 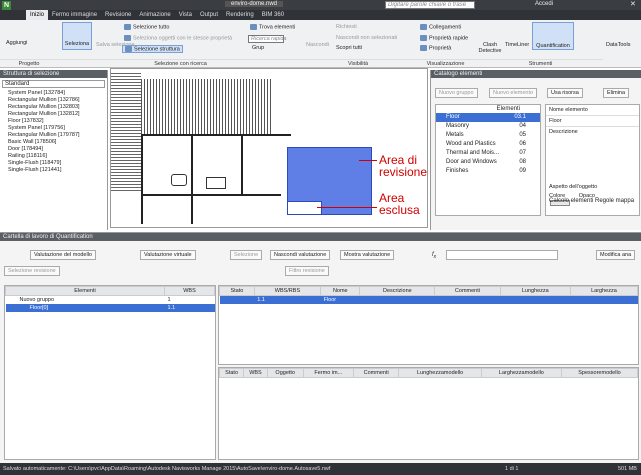 What do you see at coordinates (444, 38) in the screenshot?
I see `quick-props-button: Proprietà rapide` at bounding box center [444, 38].